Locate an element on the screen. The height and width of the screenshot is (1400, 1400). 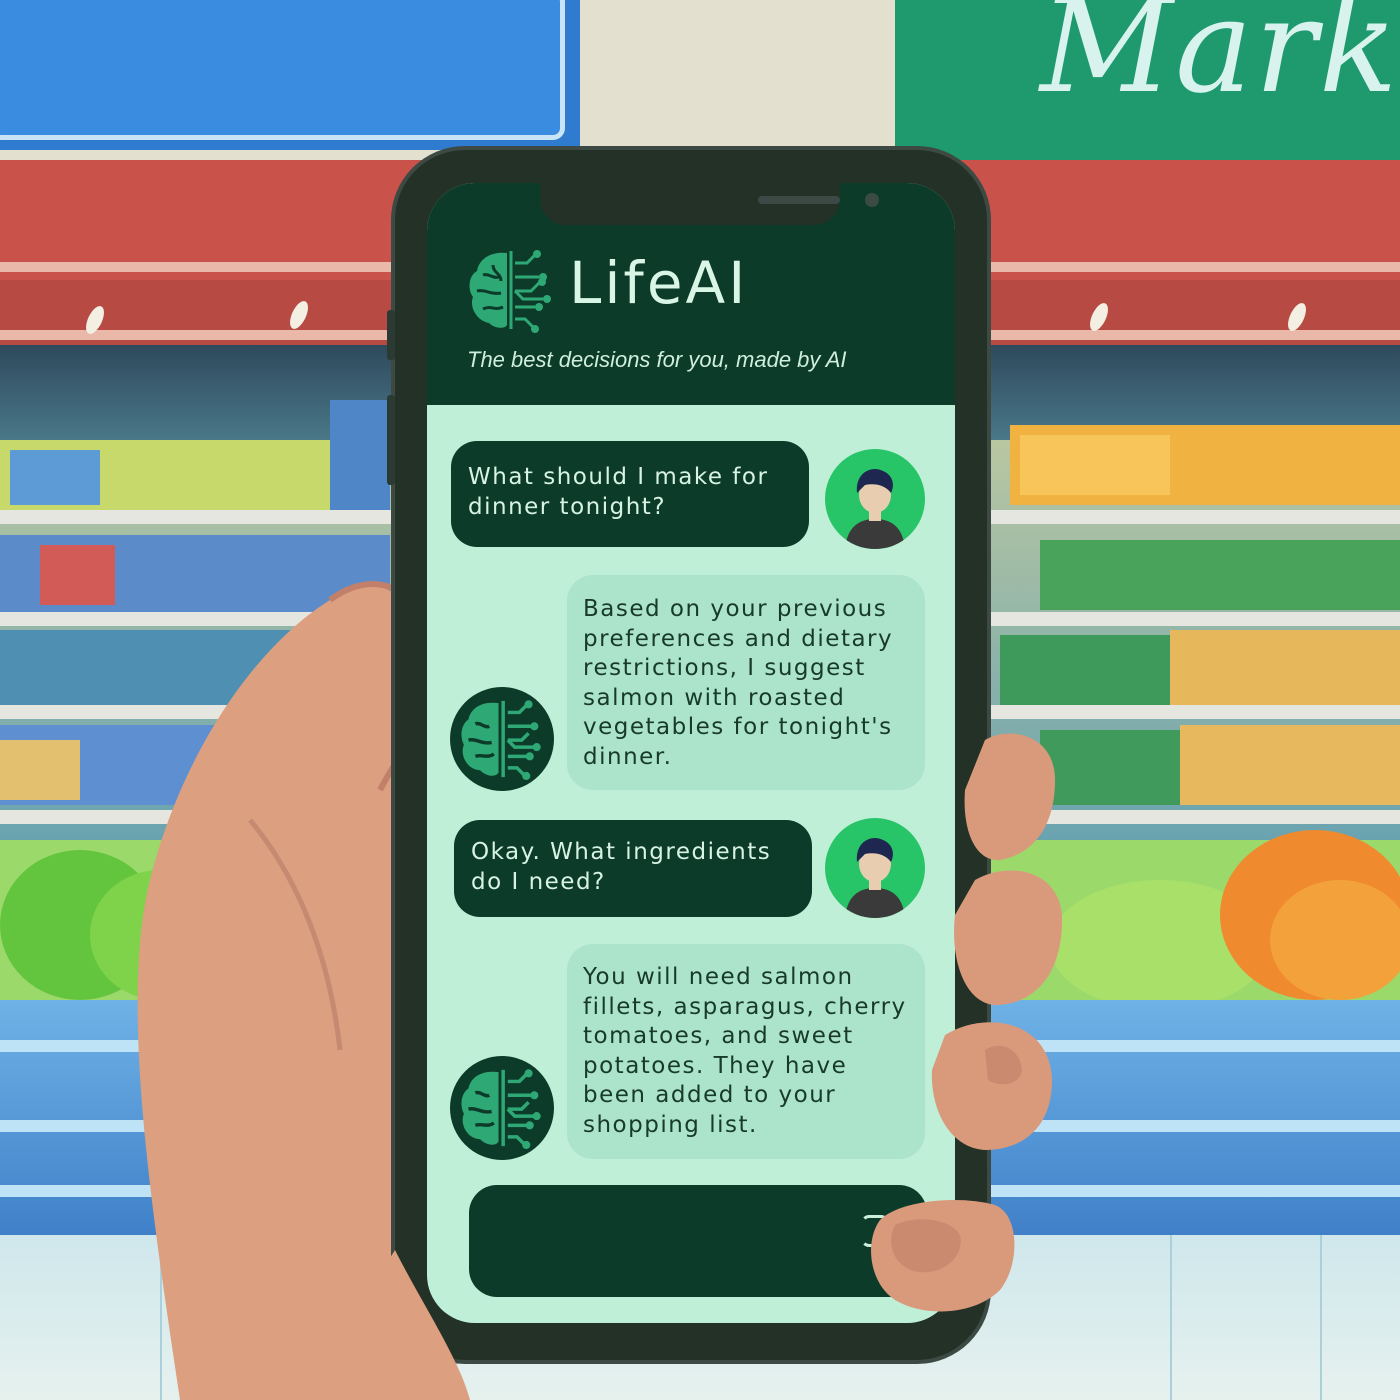
speaker-grille is located at coordinates (799, 200).